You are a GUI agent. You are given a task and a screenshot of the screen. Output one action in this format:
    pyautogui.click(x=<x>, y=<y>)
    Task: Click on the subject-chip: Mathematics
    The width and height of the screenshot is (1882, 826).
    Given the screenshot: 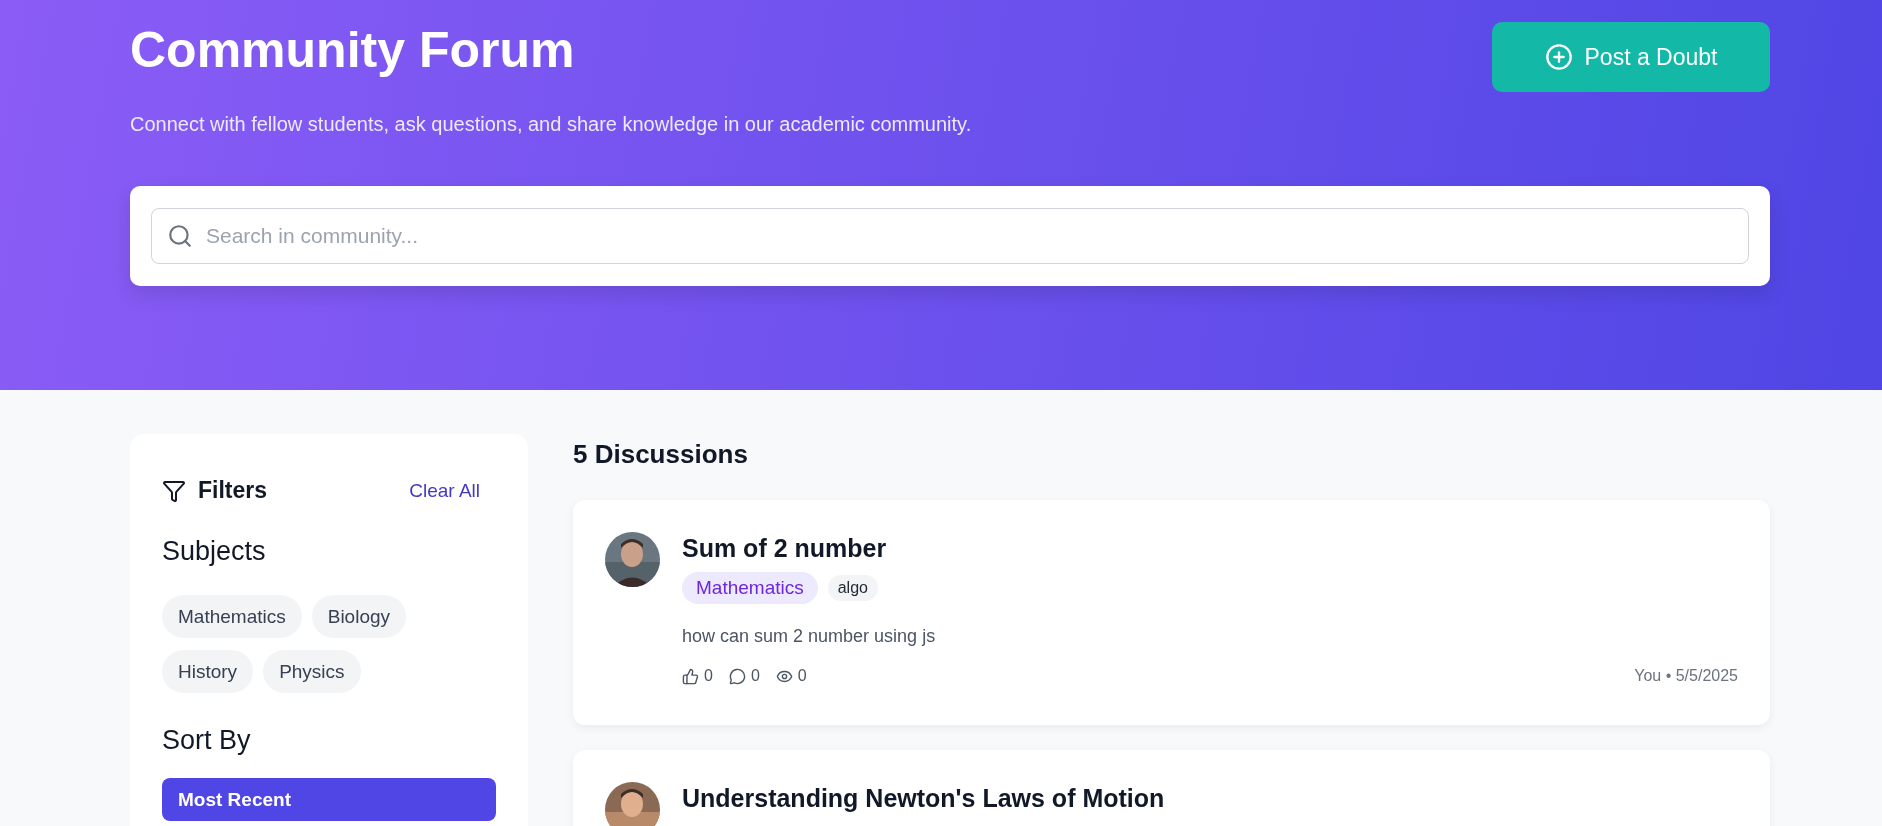 What is the action you would take?
    pyautogui.click(x=232, y=616)
    